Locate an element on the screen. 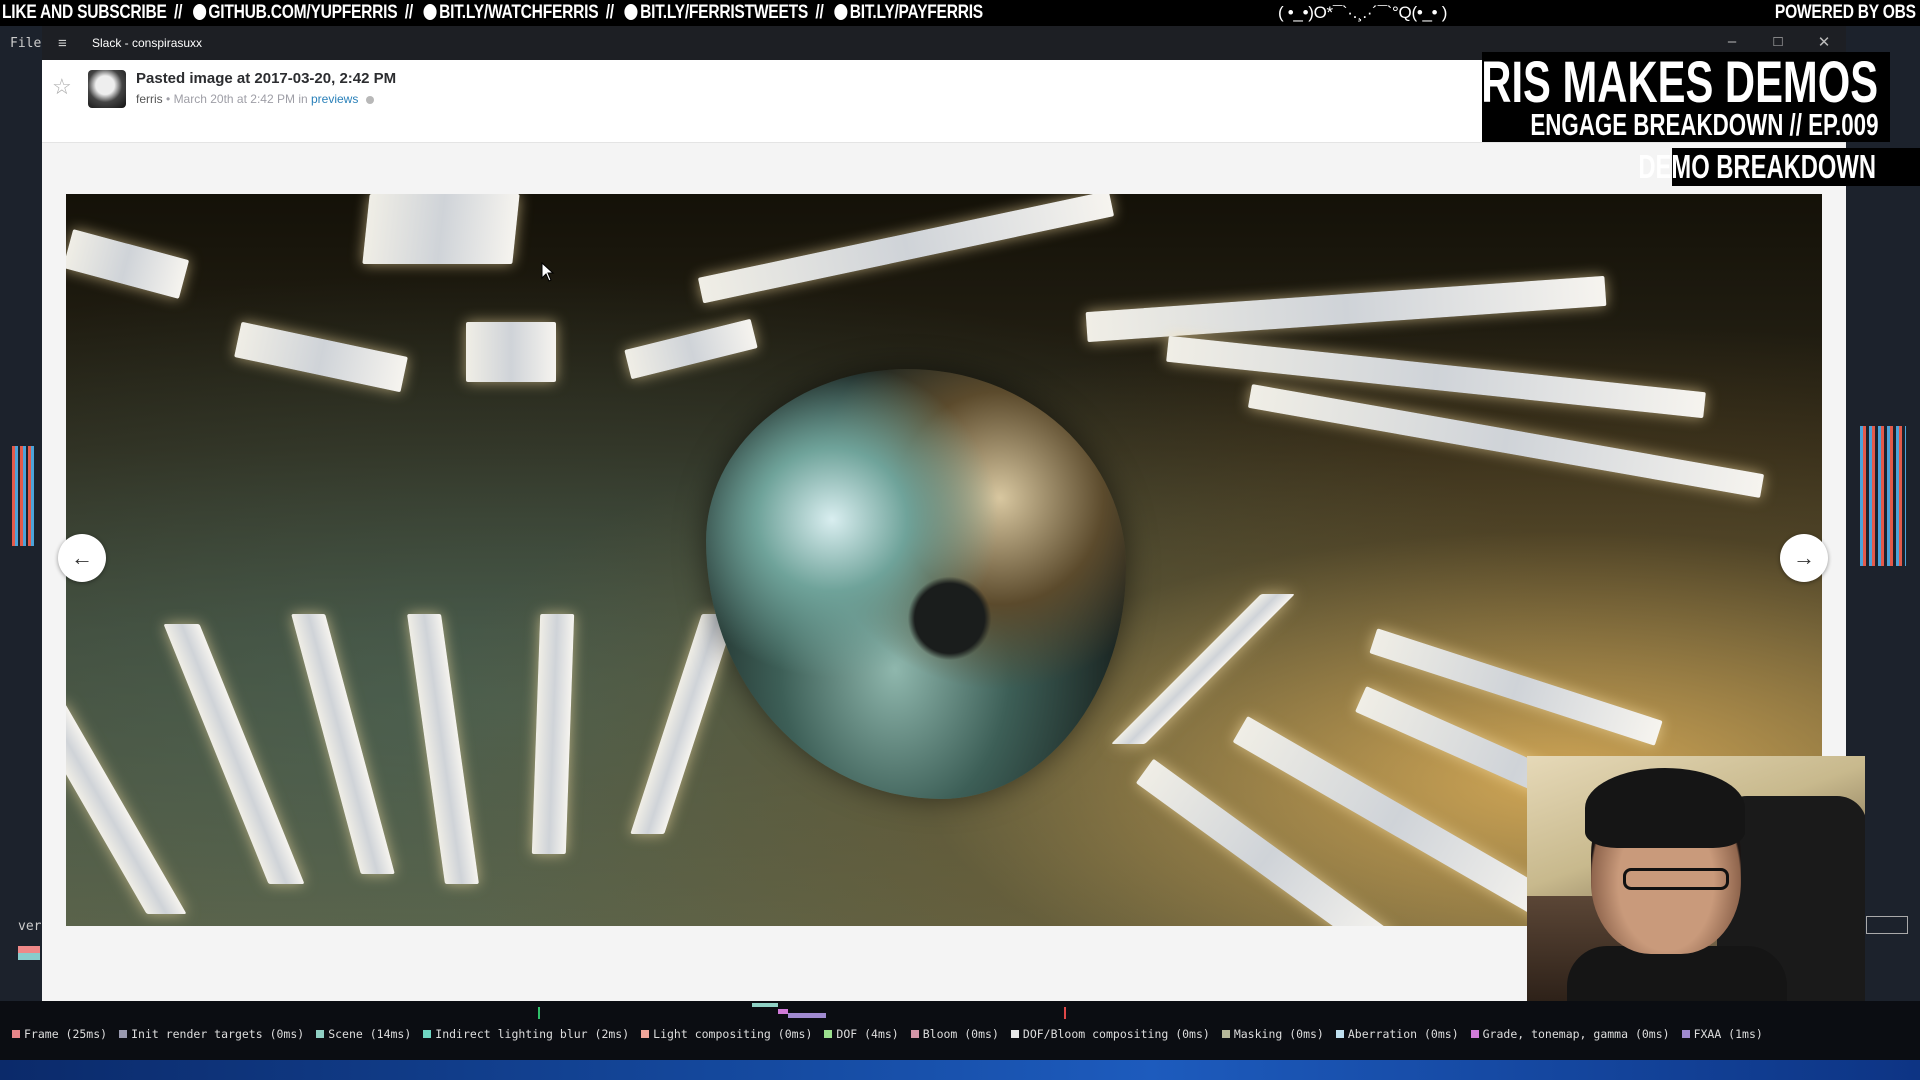 The height and width of the screenshot is (1080, 1920). profiler-timing-label: Indirect lighting blur (2ms) is located at coordinates (532, 1034).